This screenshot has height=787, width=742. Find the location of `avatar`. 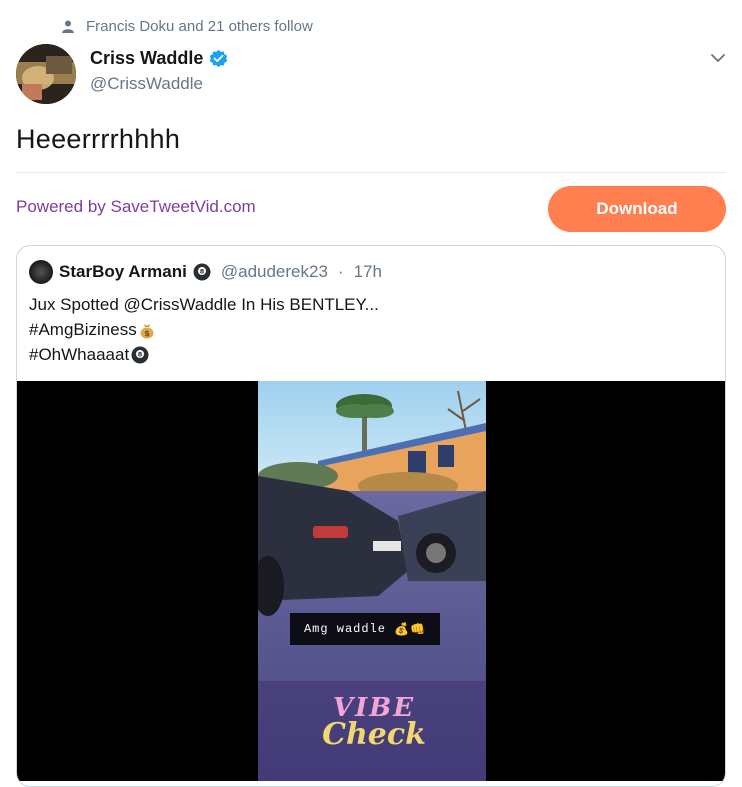

avatar is located at coordinates (46, 74).